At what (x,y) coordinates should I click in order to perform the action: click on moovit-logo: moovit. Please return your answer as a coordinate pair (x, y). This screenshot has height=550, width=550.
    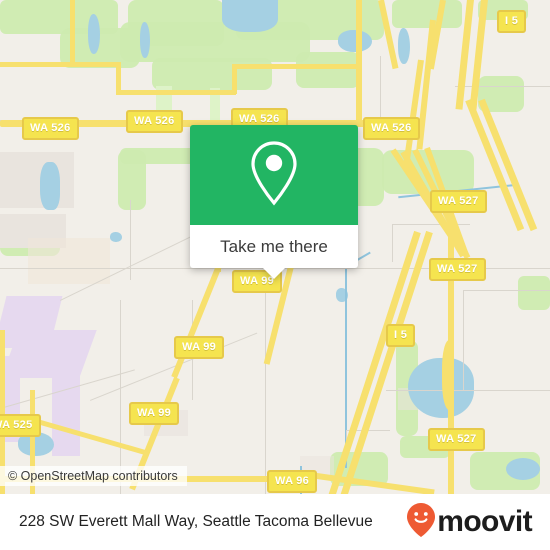
    Looking at the image, I should click on (469, 522).